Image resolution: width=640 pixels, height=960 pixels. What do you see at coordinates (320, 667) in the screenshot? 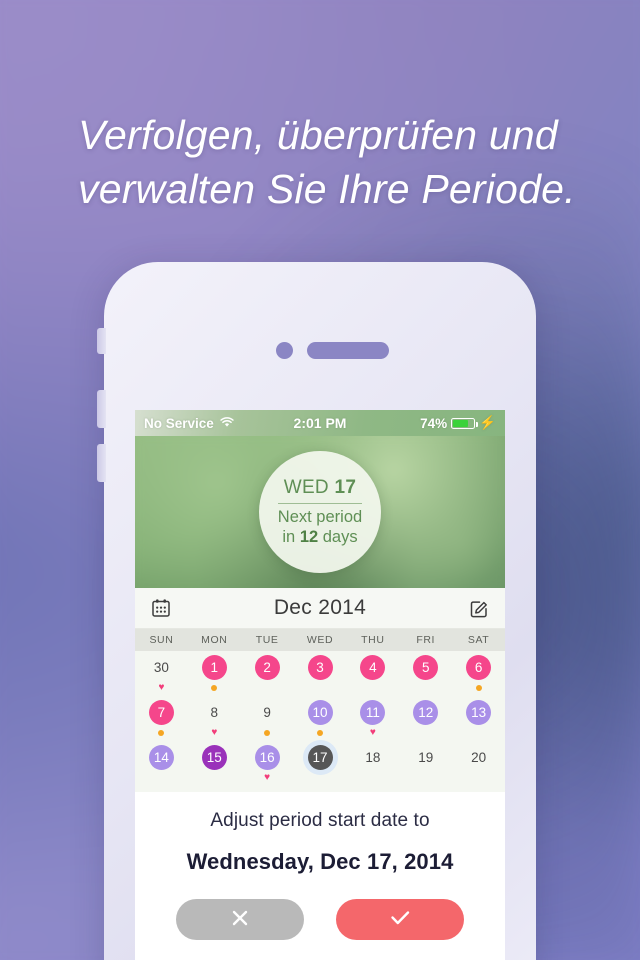
I see `day-number: 3` at bounding box center [320, 667].